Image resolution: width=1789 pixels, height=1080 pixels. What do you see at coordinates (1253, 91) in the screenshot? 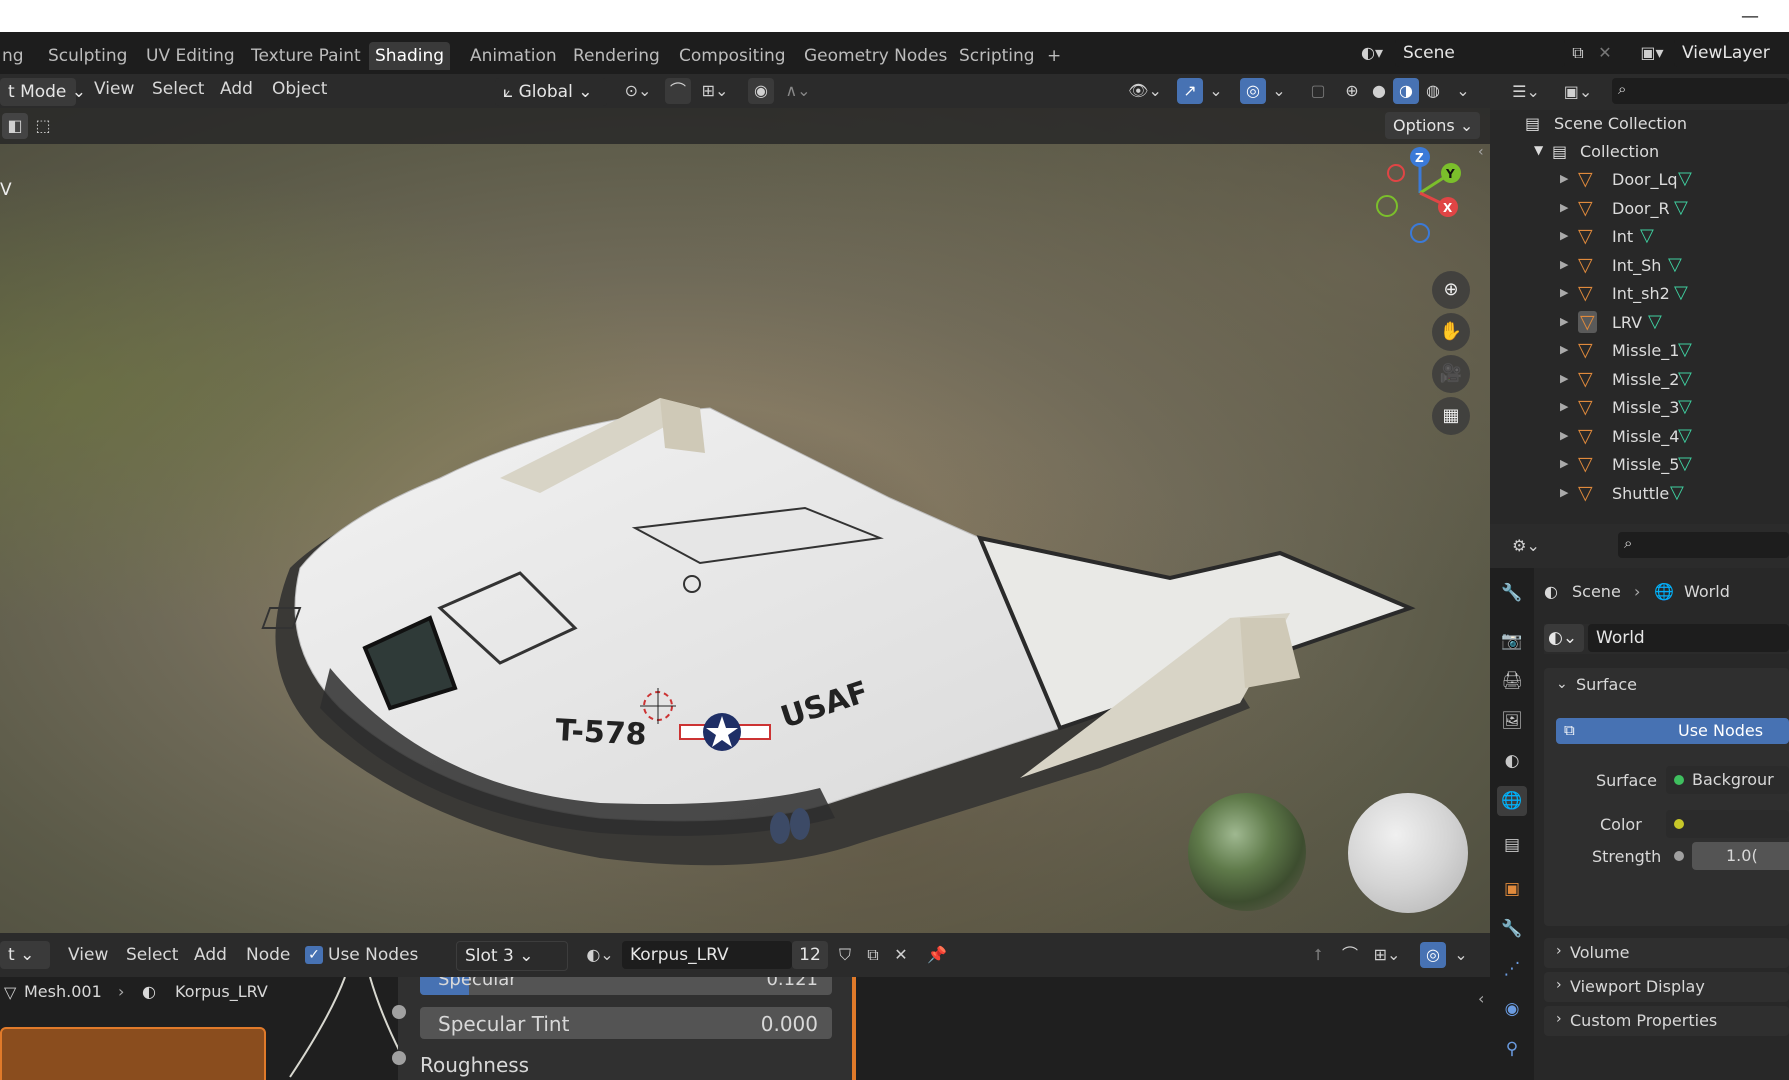
I see `overlay-toggle-icon: ◎` at bounding box center [1253, 91].